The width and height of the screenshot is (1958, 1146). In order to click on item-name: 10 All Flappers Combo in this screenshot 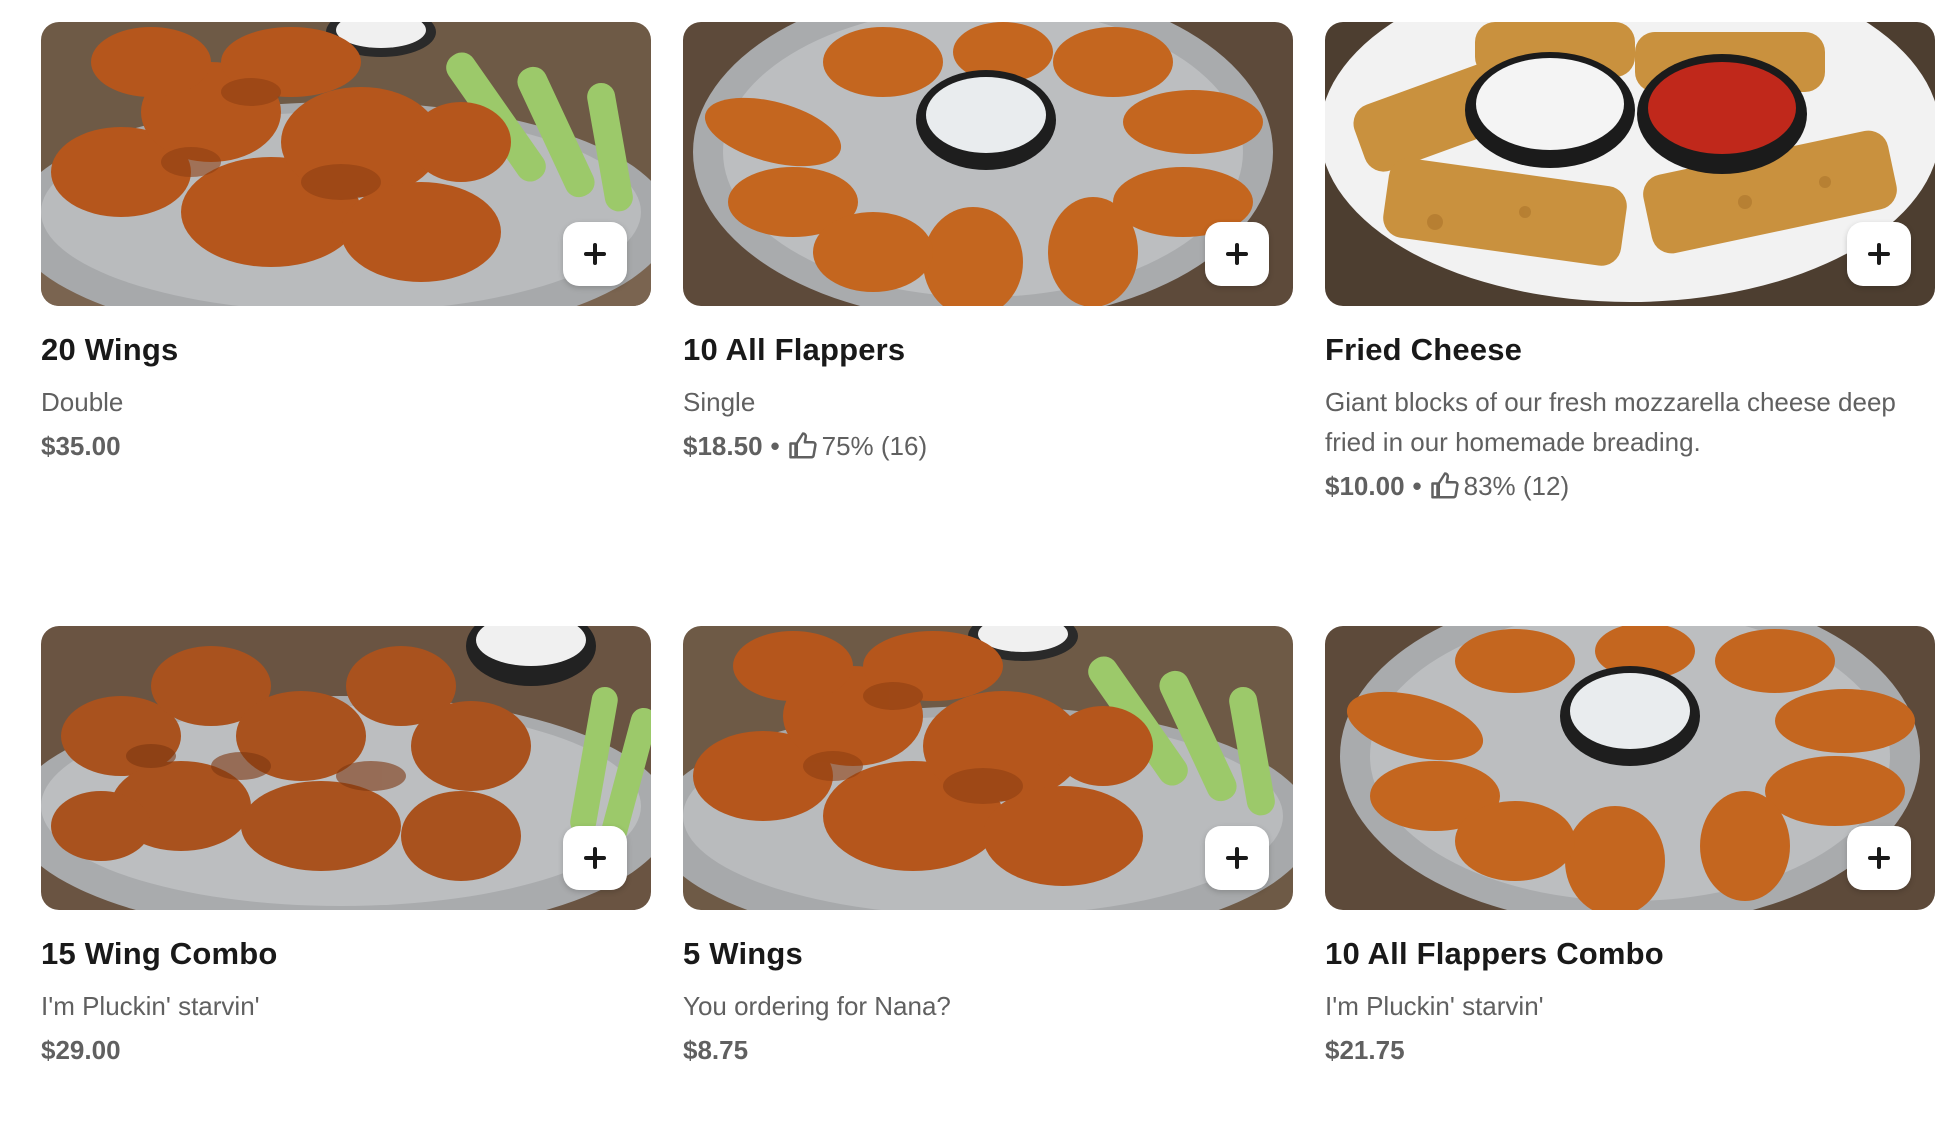, I will do `click(1494, 953)`.